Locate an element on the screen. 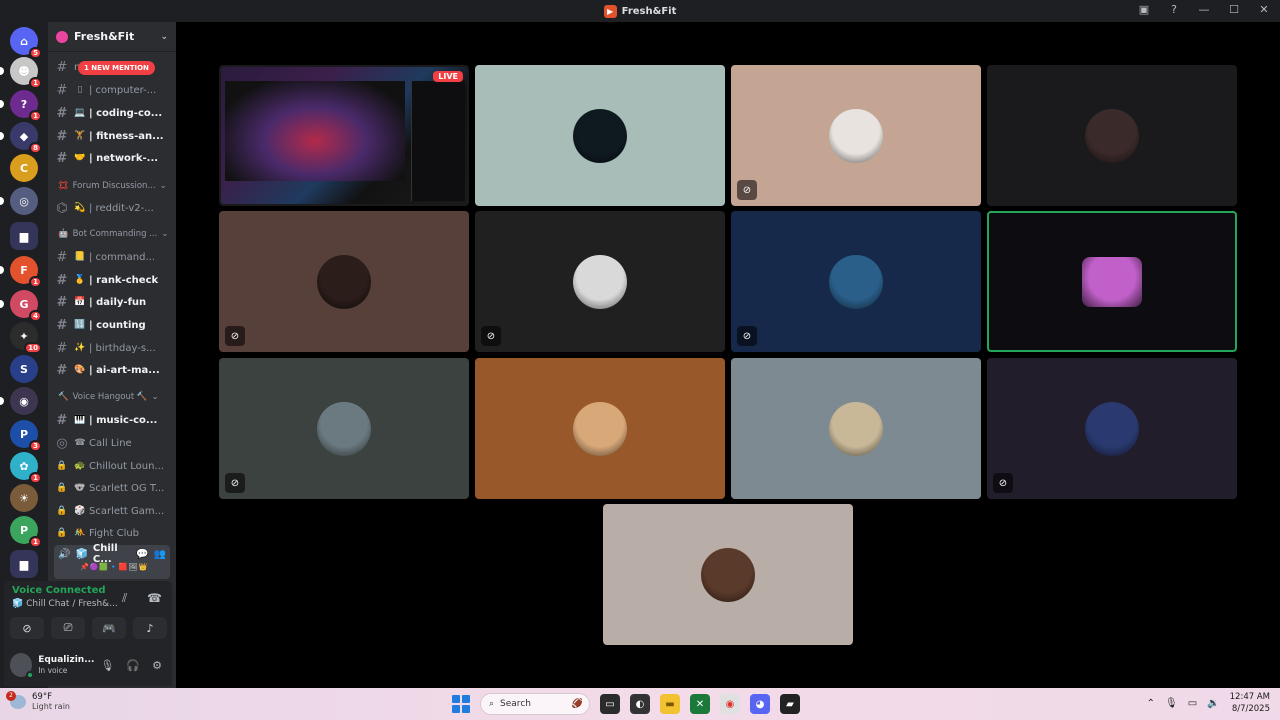 Image resolution: width=1280 pixels, height=720 pixels. active-voice-channel: 🔊 🧊 Chill C... 💬 👥 📌🟣🟩🔹🟥🖼👑 is located at coordinates (112, 561).